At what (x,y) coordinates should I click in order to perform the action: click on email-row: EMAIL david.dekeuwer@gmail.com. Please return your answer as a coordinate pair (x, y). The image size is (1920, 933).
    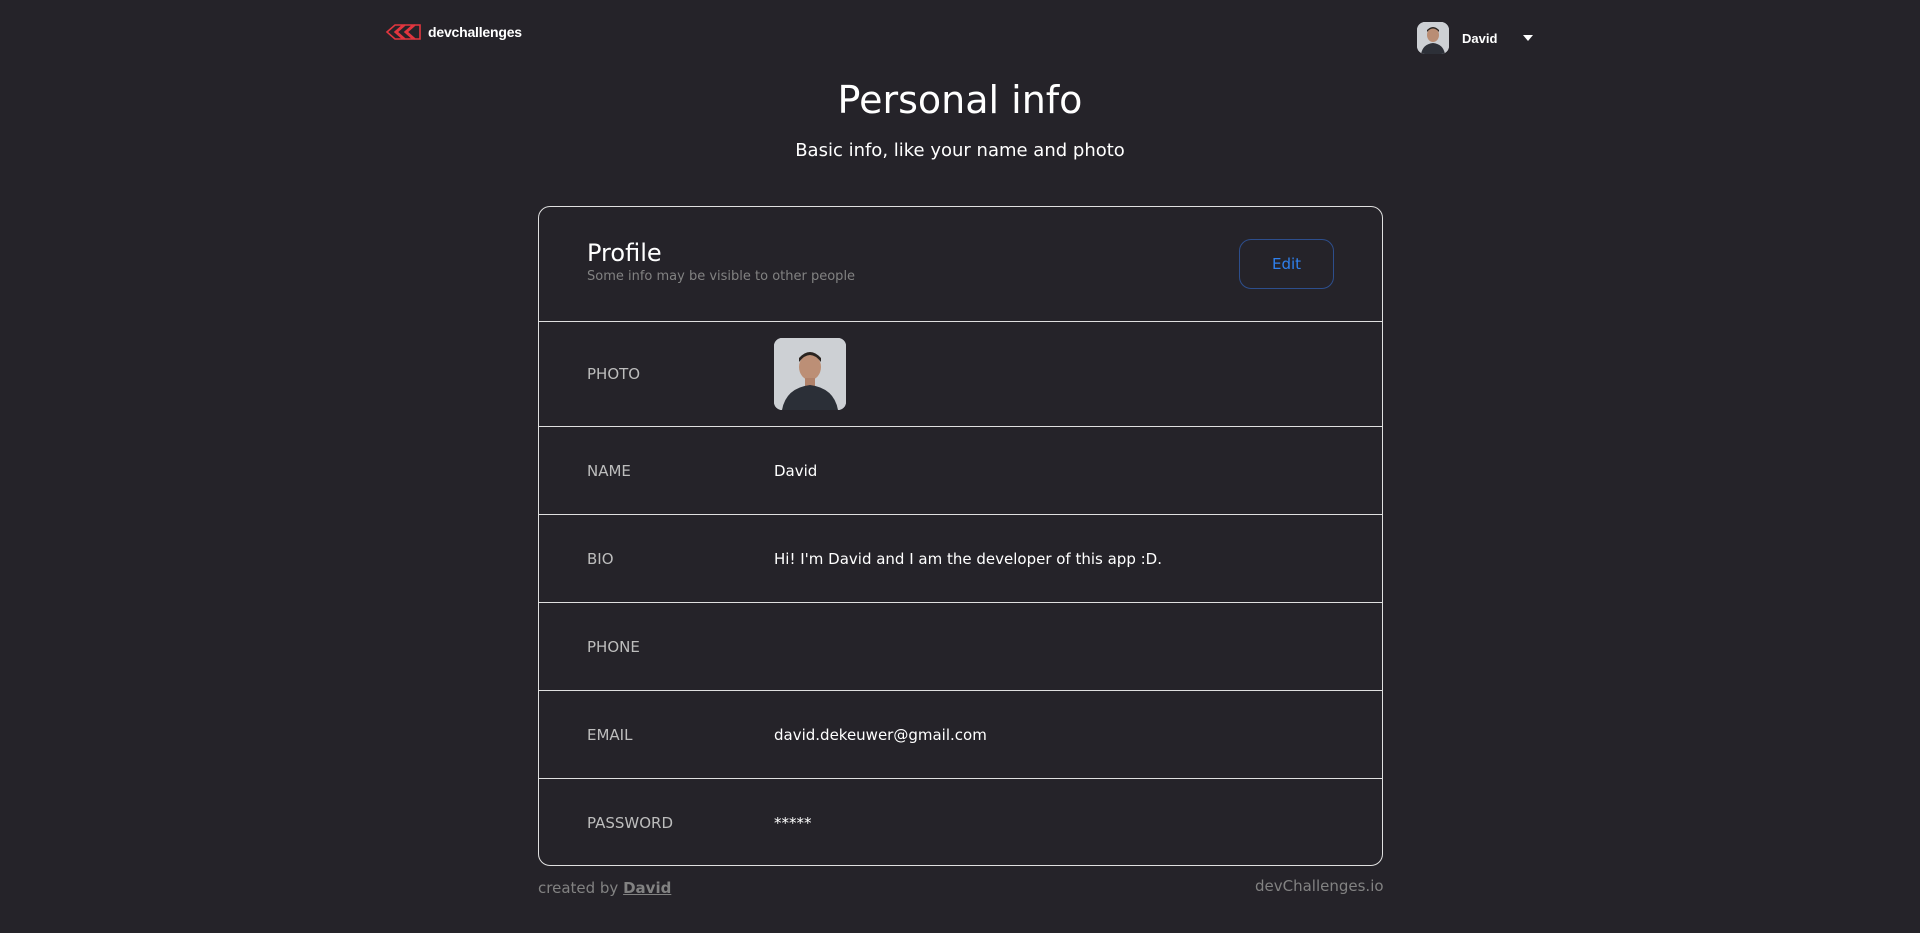
    Looking at the image, I should click on (960, 735).